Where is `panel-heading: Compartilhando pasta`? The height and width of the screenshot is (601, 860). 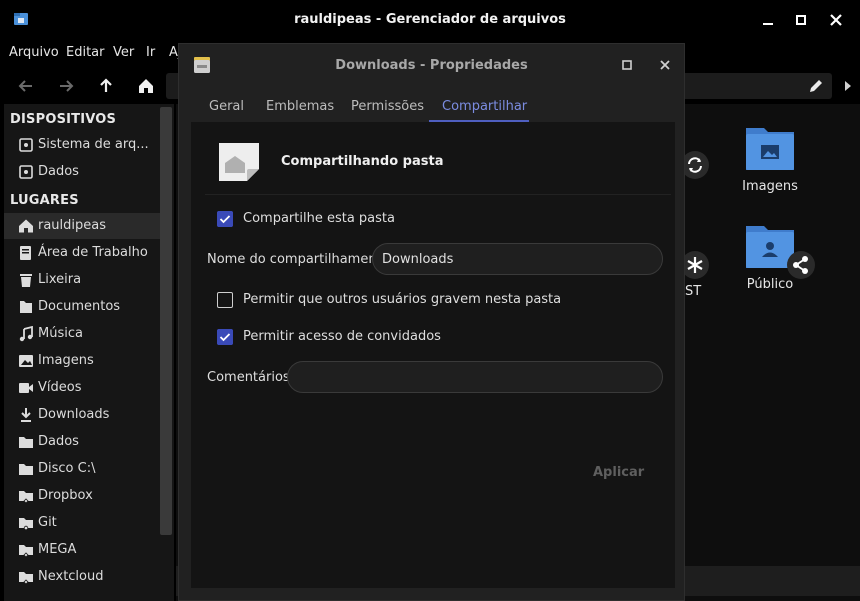 panel-heading: Compartilhando pasta is located at coordinates (362, 161).